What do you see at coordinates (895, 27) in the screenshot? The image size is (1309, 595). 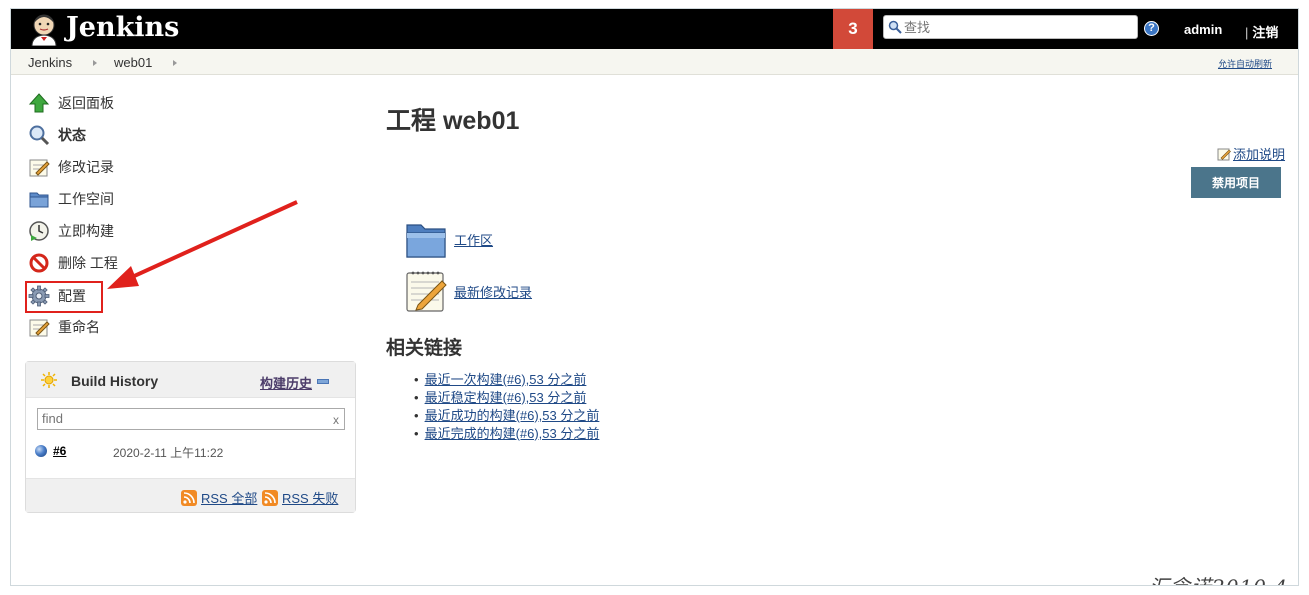 I see `search-icon` at bounding box center [895, 27].